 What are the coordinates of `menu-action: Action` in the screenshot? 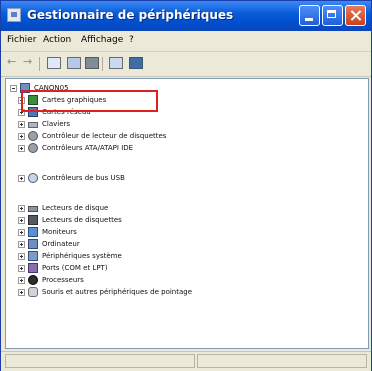 It's located at (57, 40).